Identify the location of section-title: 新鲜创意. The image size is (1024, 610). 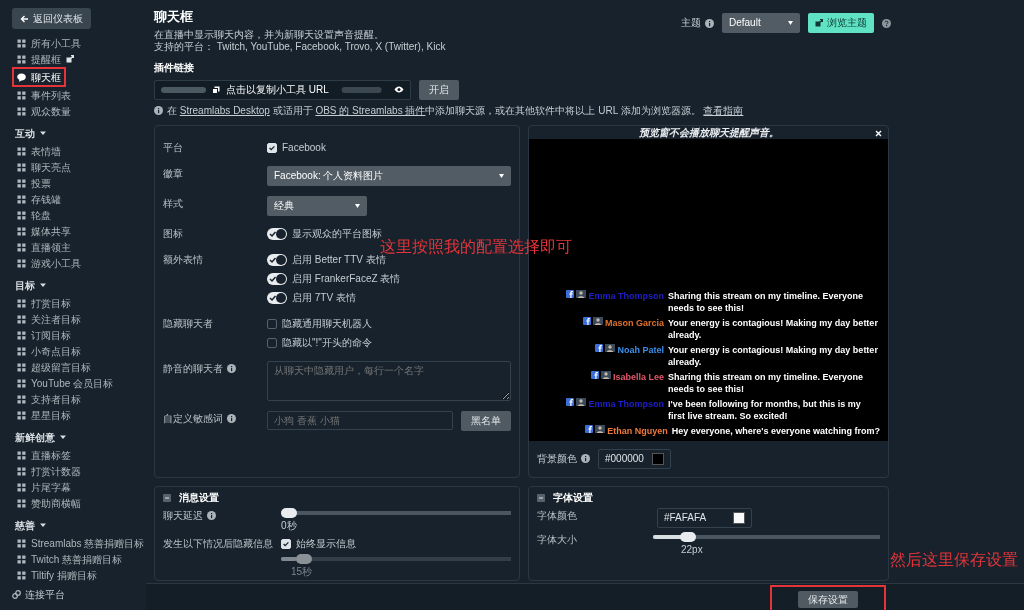
(35, 437).